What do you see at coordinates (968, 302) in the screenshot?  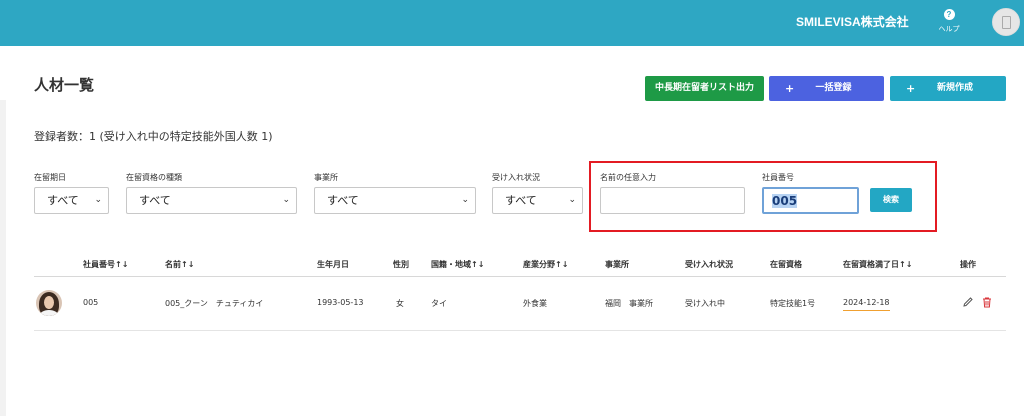 I see `pencil-icon` at bounding box center [968, 302].